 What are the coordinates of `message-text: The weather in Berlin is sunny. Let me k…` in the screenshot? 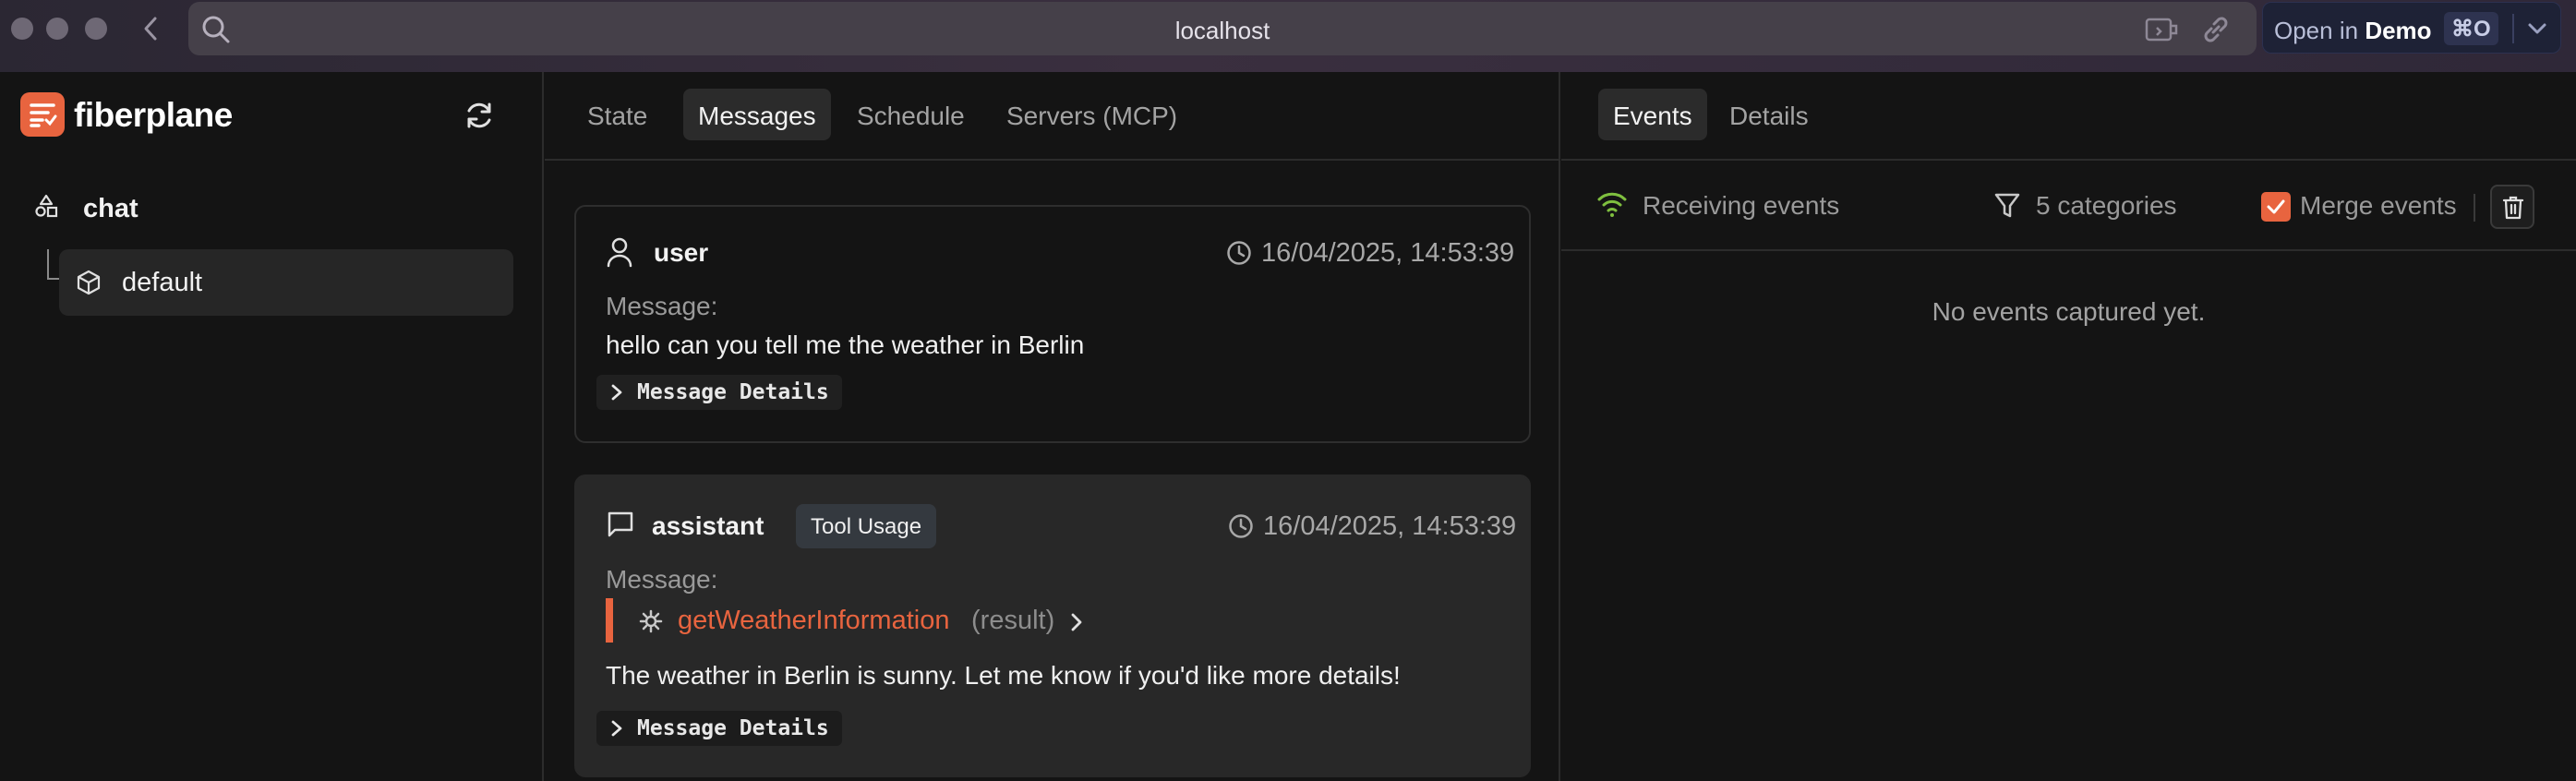 It's located at (1003, 675).